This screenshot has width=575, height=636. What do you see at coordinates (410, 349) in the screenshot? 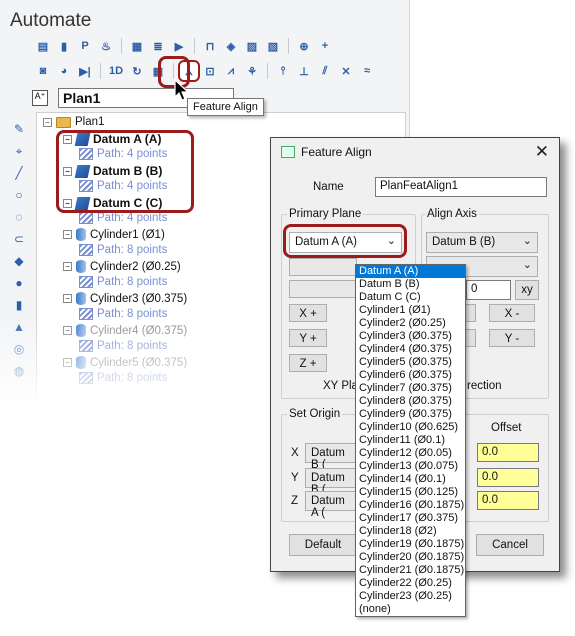
I see `dropdown-option: Cylinder4 (Ø0.375)` at bounding box center [410, 349].